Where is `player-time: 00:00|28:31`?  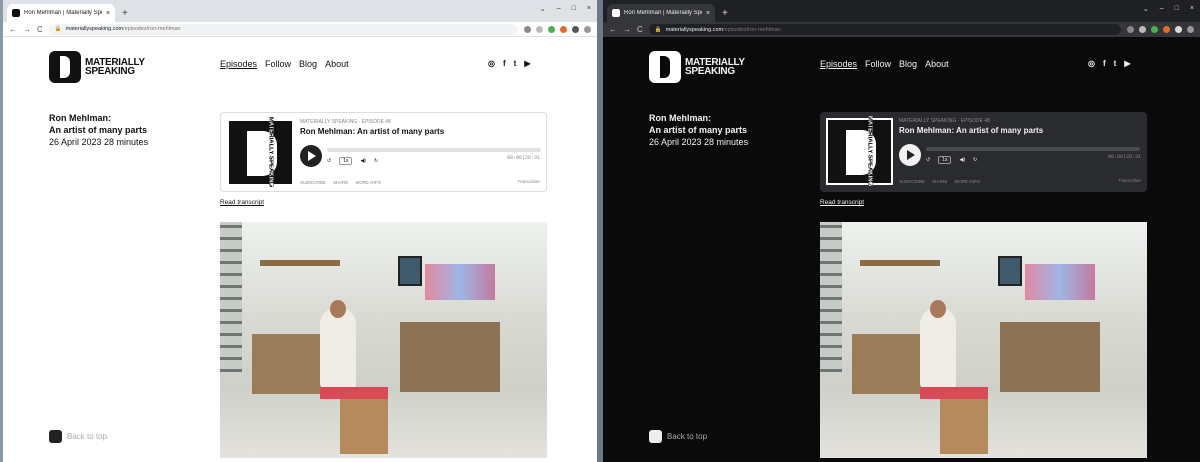 player-time: 00:00|28:31 is located at coordinates (523, 158).